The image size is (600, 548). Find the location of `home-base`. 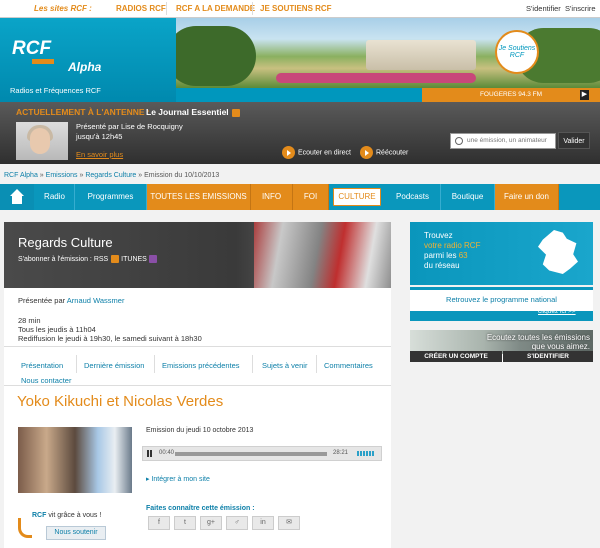

home-base is located at coordinates (17, 200).